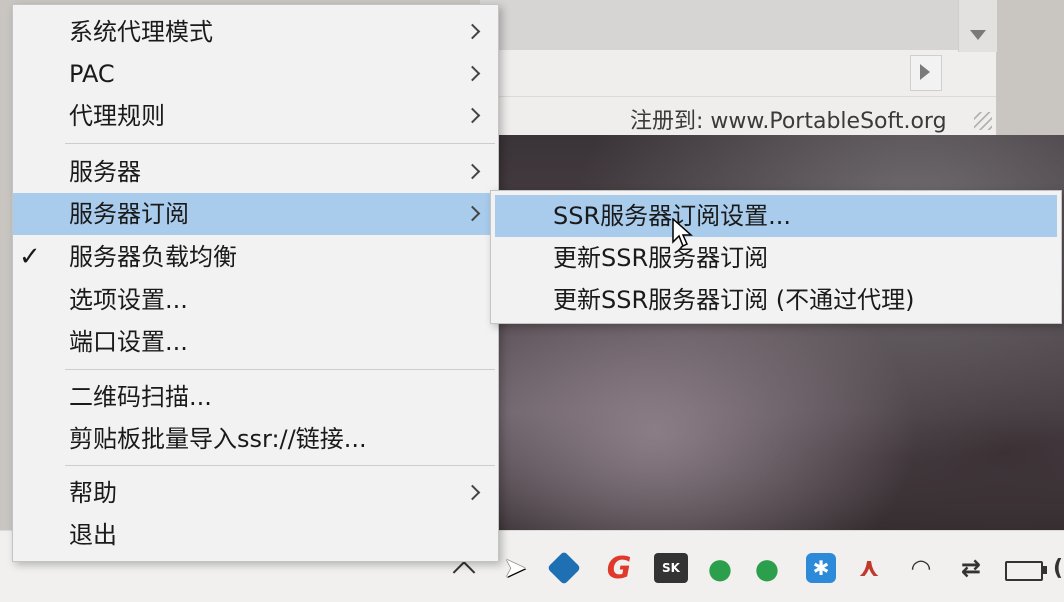  I want to click on menu-item-servers: 服务器, so click(255, 172).